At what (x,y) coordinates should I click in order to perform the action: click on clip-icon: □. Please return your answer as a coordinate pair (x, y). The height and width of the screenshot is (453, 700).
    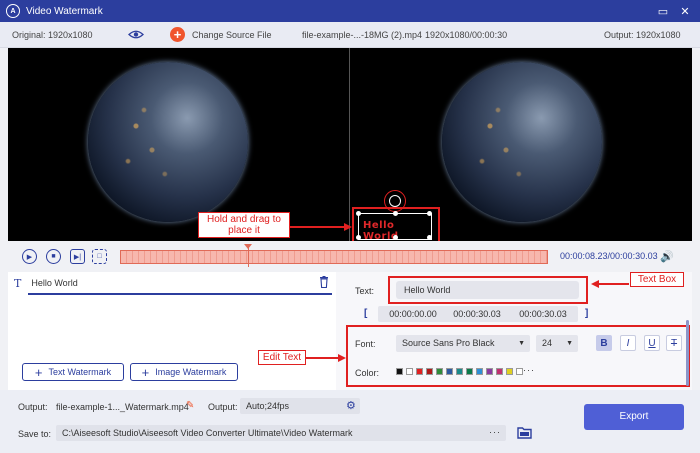
    Looking at the image, I should click on (99, 256).